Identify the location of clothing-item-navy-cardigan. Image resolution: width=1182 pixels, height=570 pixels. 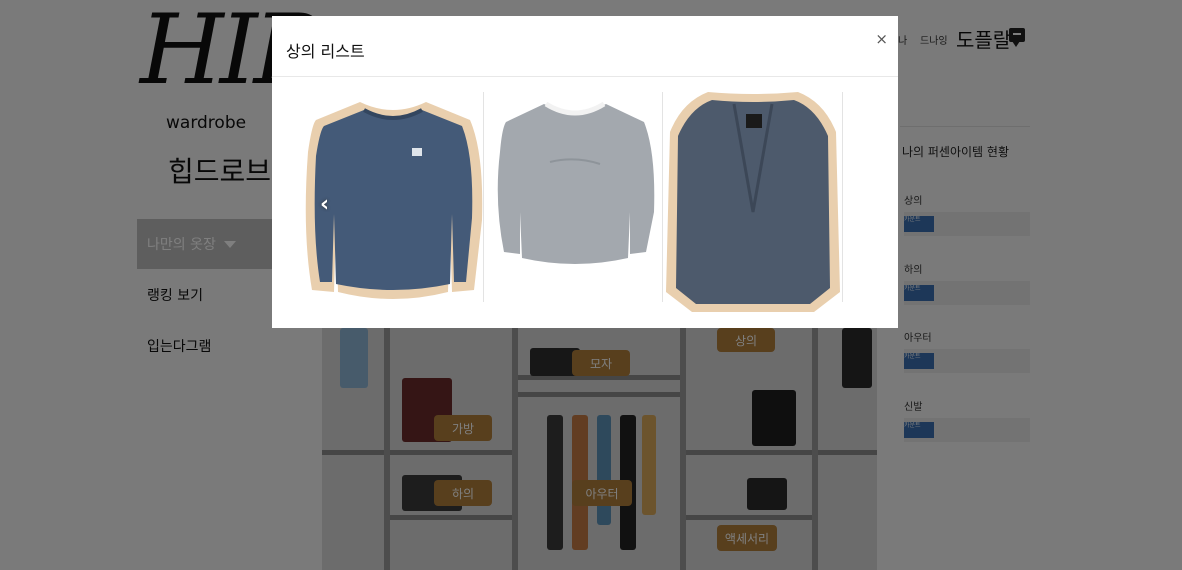
(753, 203).